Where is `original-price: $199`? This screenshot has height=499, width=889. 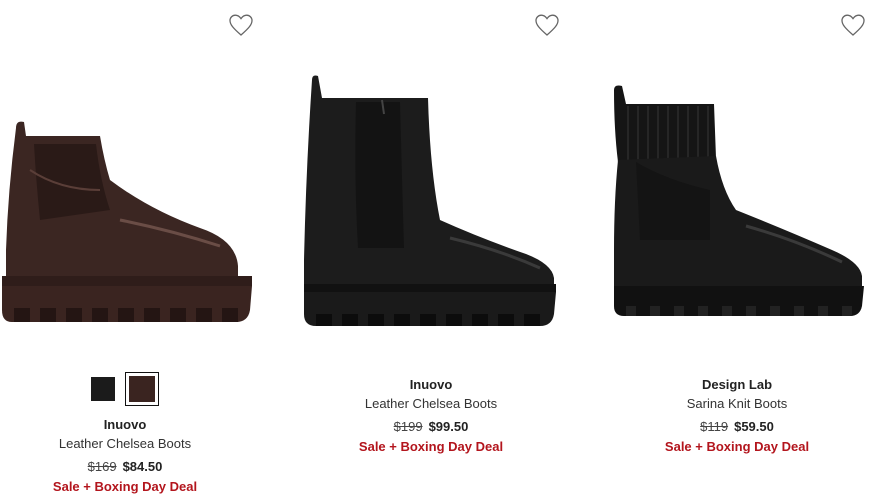 original-price: $199 is located at coordinates (408, 426).